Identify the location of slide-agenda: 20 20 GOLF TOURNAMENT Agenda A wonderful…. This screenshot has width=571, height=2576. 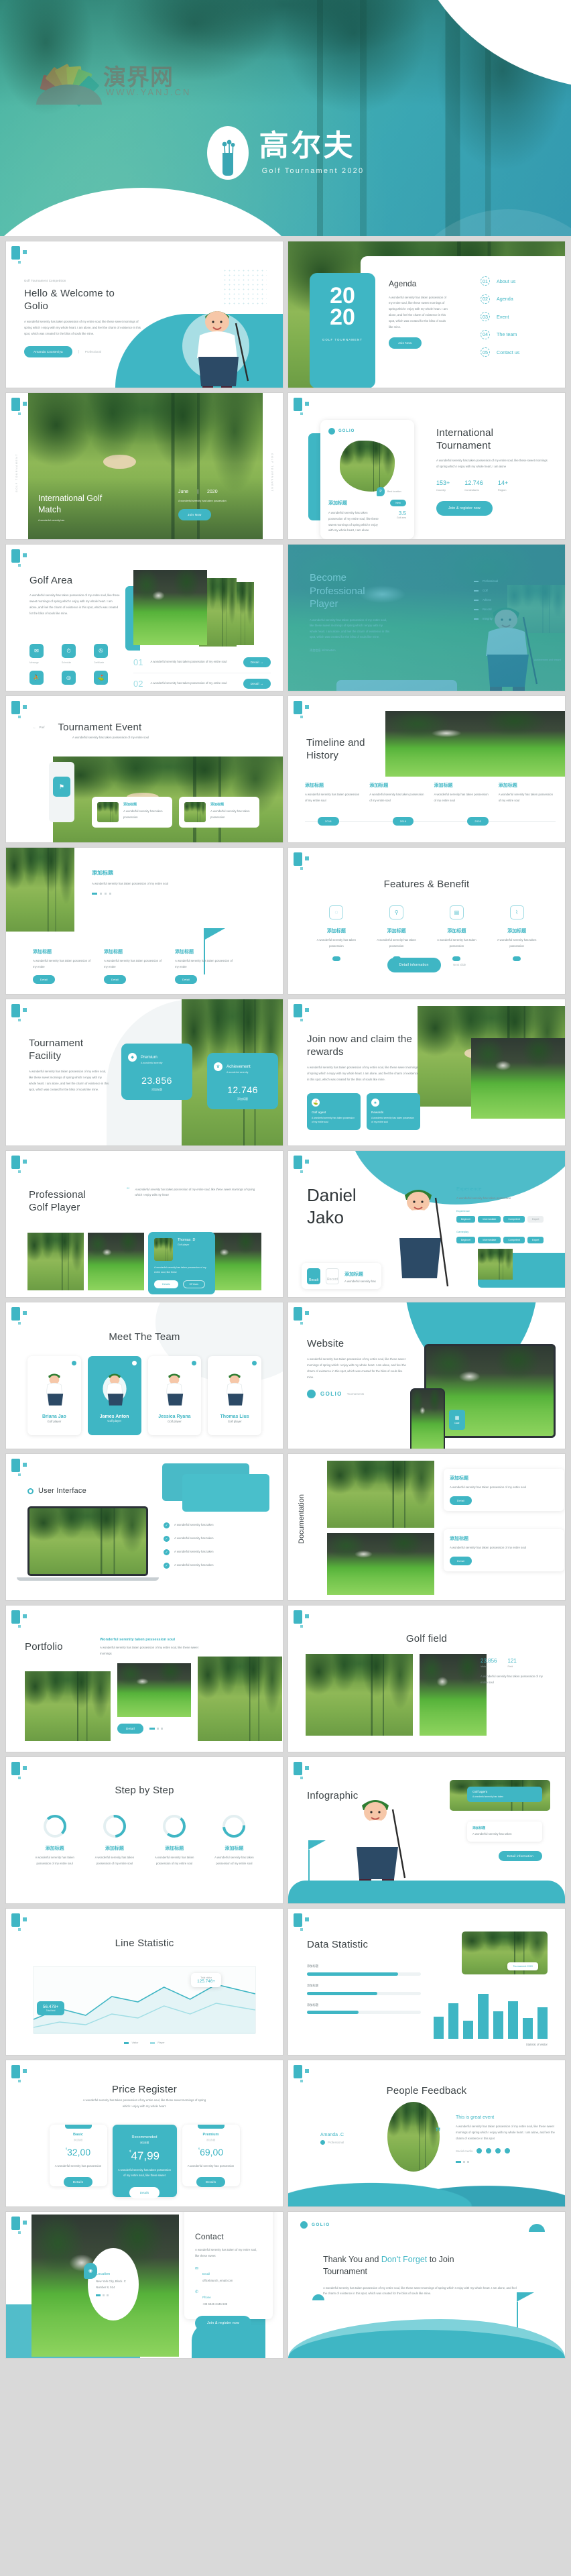
(426, 314).